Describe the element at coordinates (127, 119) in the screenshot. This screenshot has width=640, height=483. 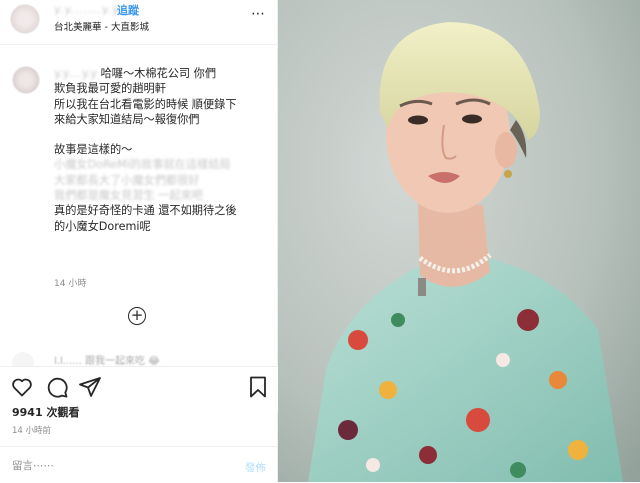
I see `caption-line: 來給大家知道結局～報復你們` at that location.